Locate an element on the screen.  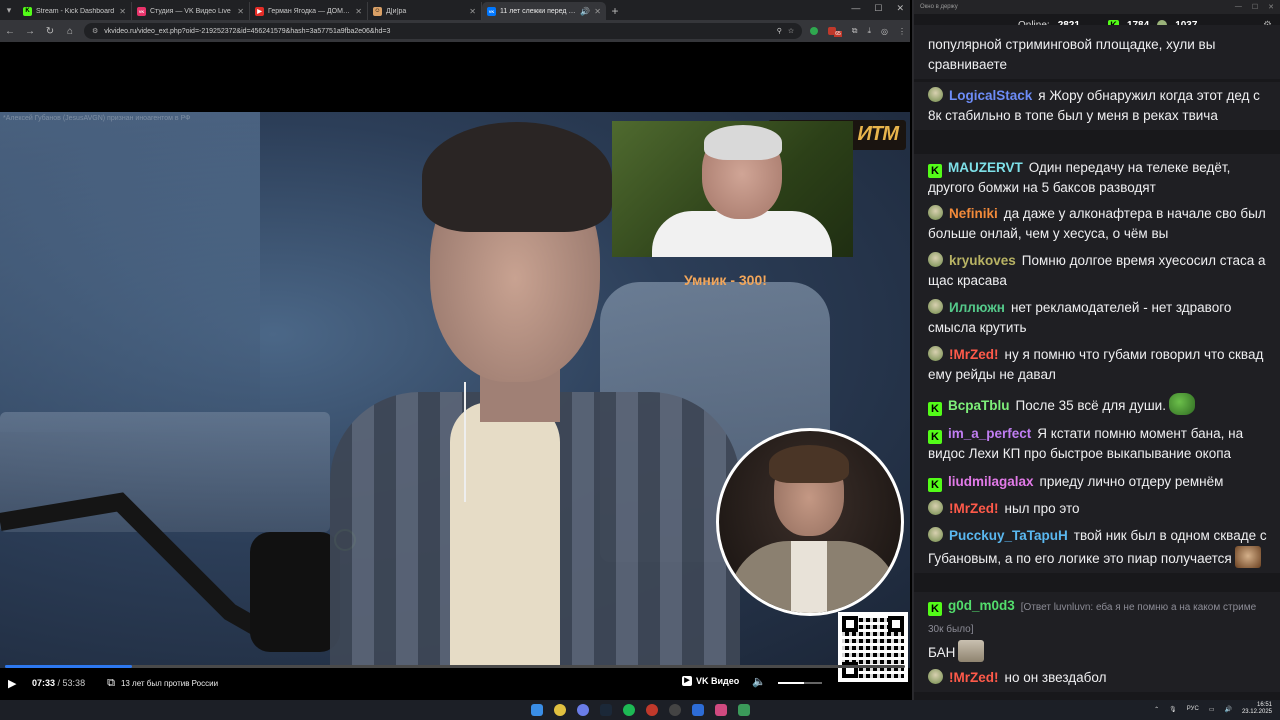
speaker-icon: 🔊 is located at coordinates (585, 11).